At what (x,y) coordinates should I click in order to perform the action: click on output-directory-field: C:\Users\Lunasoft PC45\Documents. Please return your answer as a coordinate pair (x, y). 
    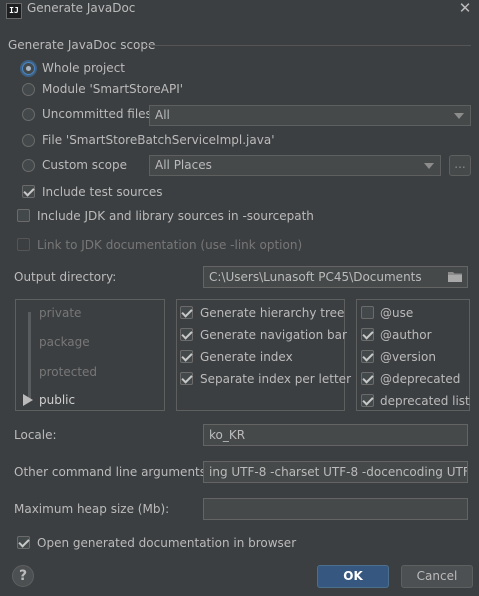
    Looking at the image, I should click on (335, 277).